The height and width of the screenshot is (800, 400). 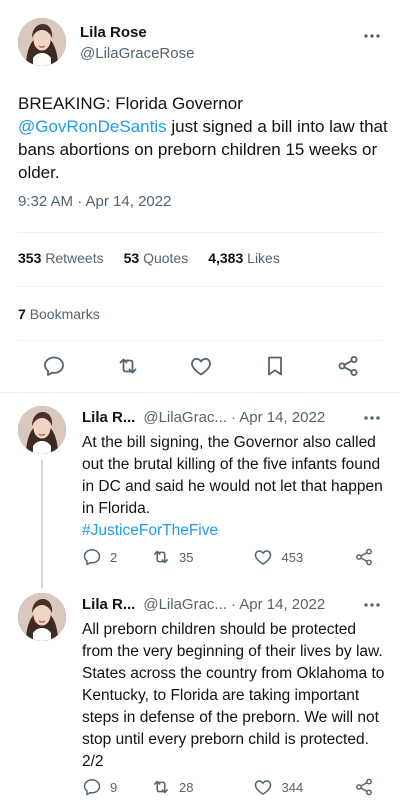 I want to click on bookmarks-count: 7, so click(x=22, y=314).